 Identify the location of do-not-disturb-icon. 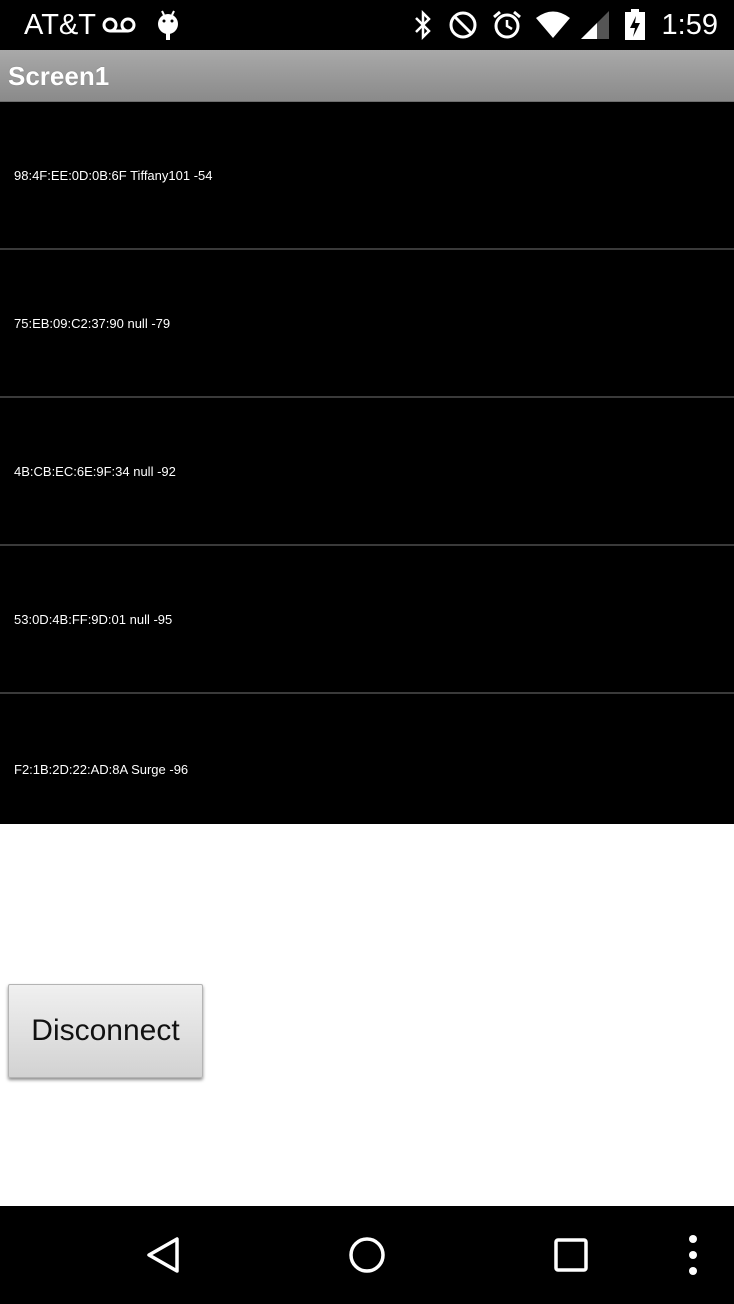
(463, 25).